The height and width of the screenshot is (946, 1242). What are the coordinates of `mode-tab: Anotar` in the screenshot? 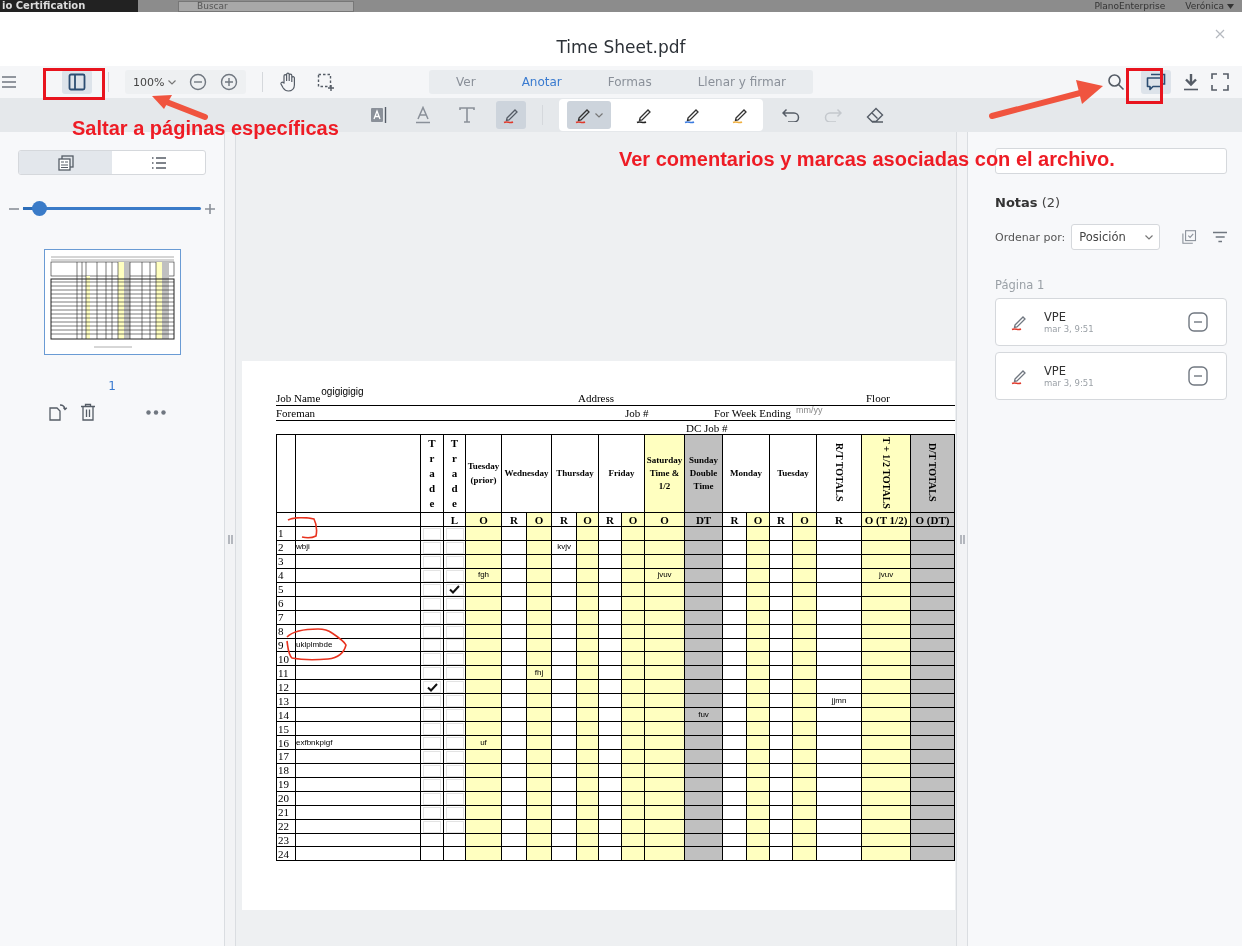 It's located at (541, 82).